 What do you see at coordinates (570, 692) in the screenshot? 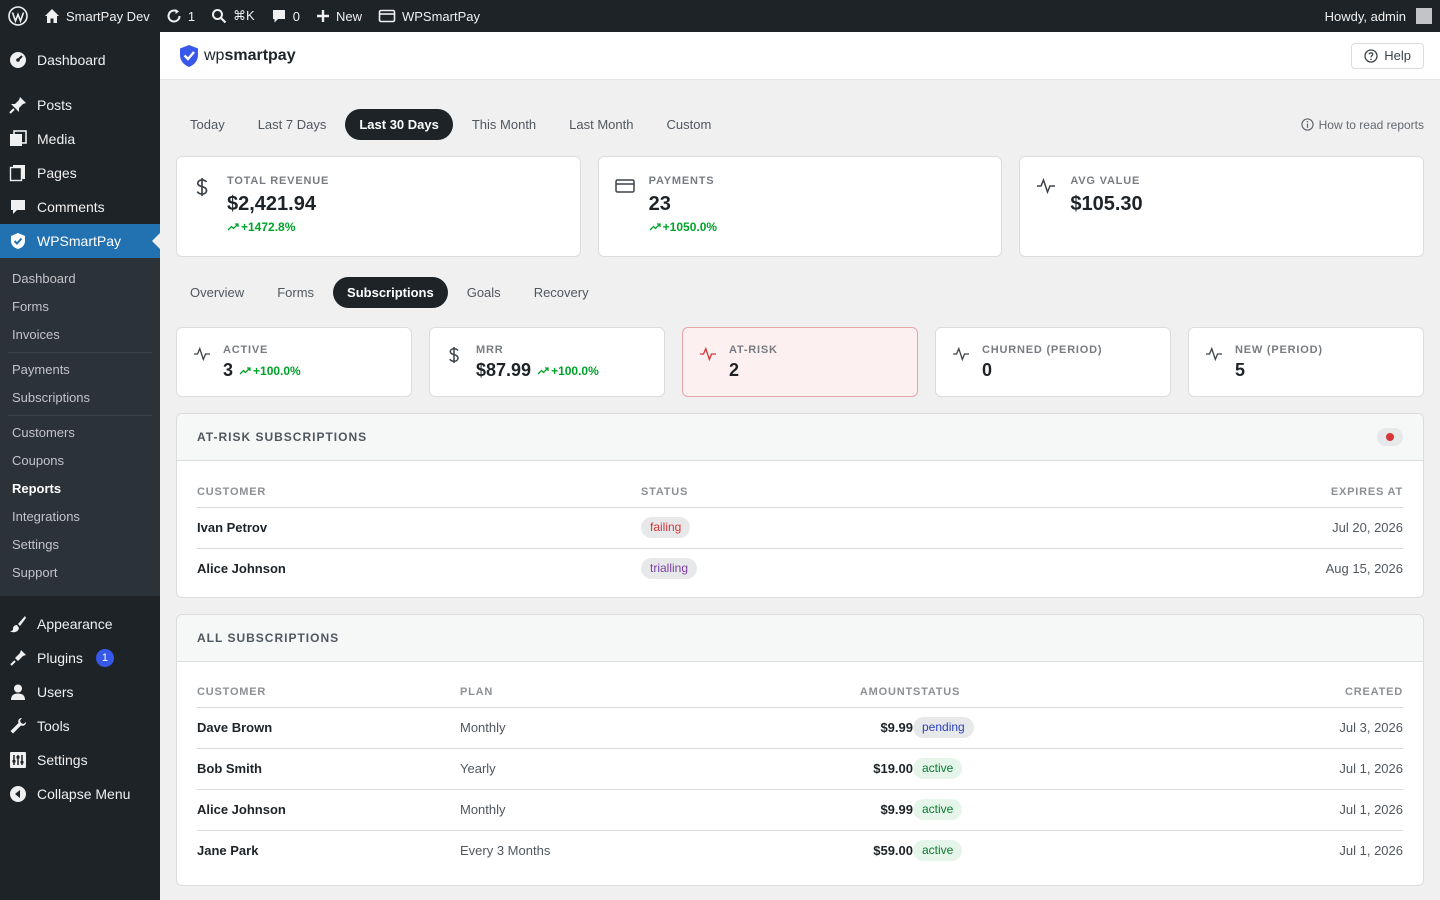
I see `column-header: PLAN` at bounding box center [570, 692].